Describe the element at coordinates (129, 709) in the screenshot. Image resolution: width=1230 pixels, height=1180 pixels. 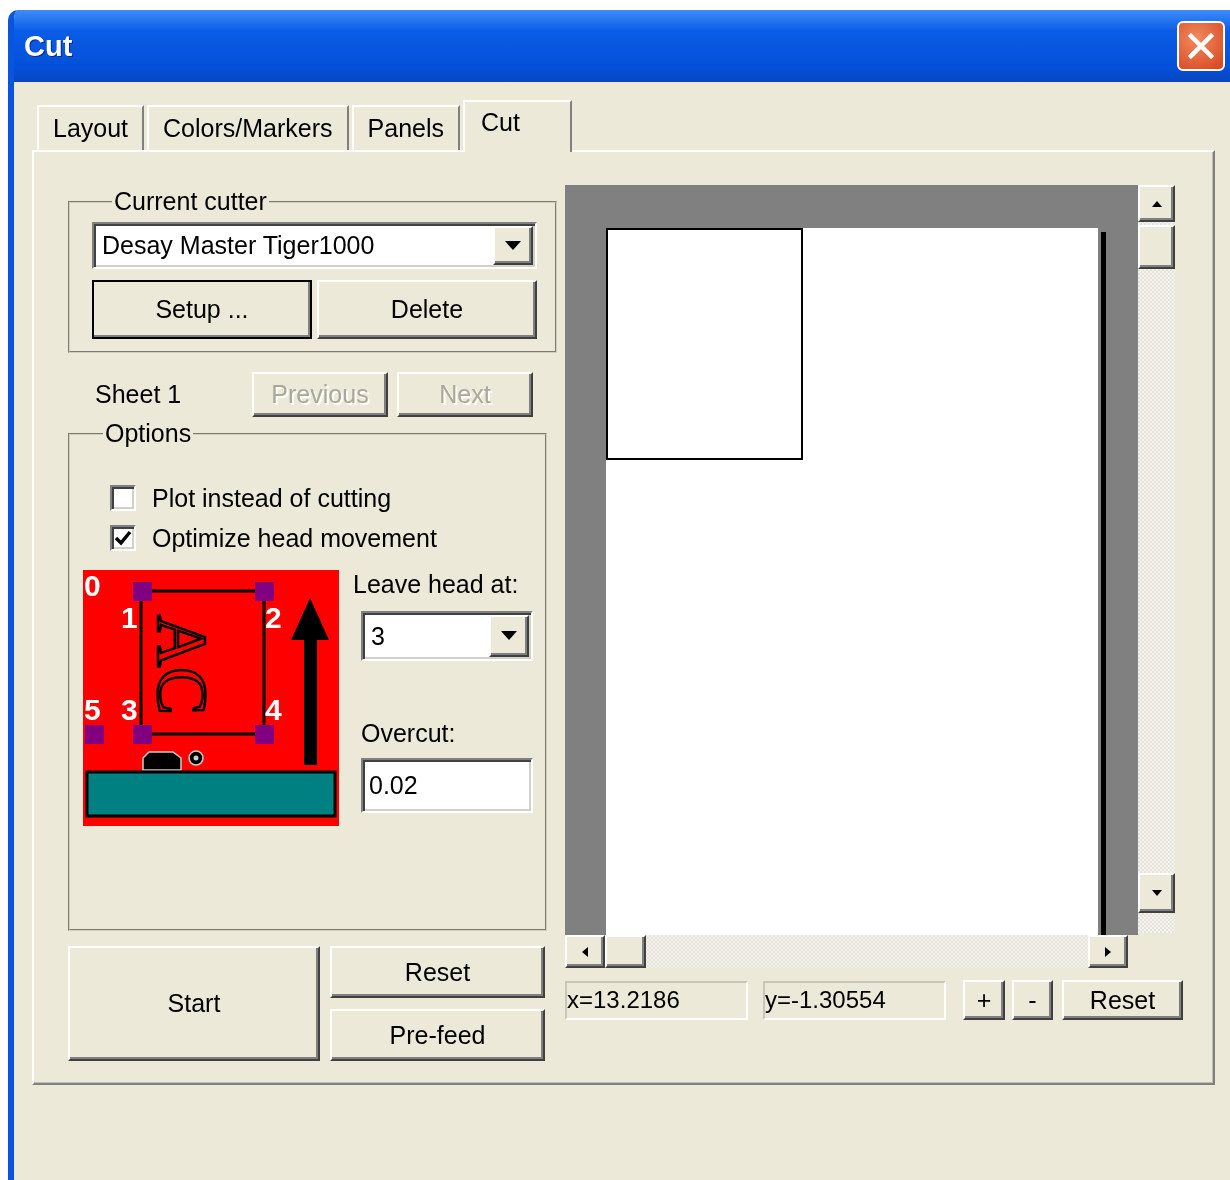
I see `corner-number: 3` at that location.